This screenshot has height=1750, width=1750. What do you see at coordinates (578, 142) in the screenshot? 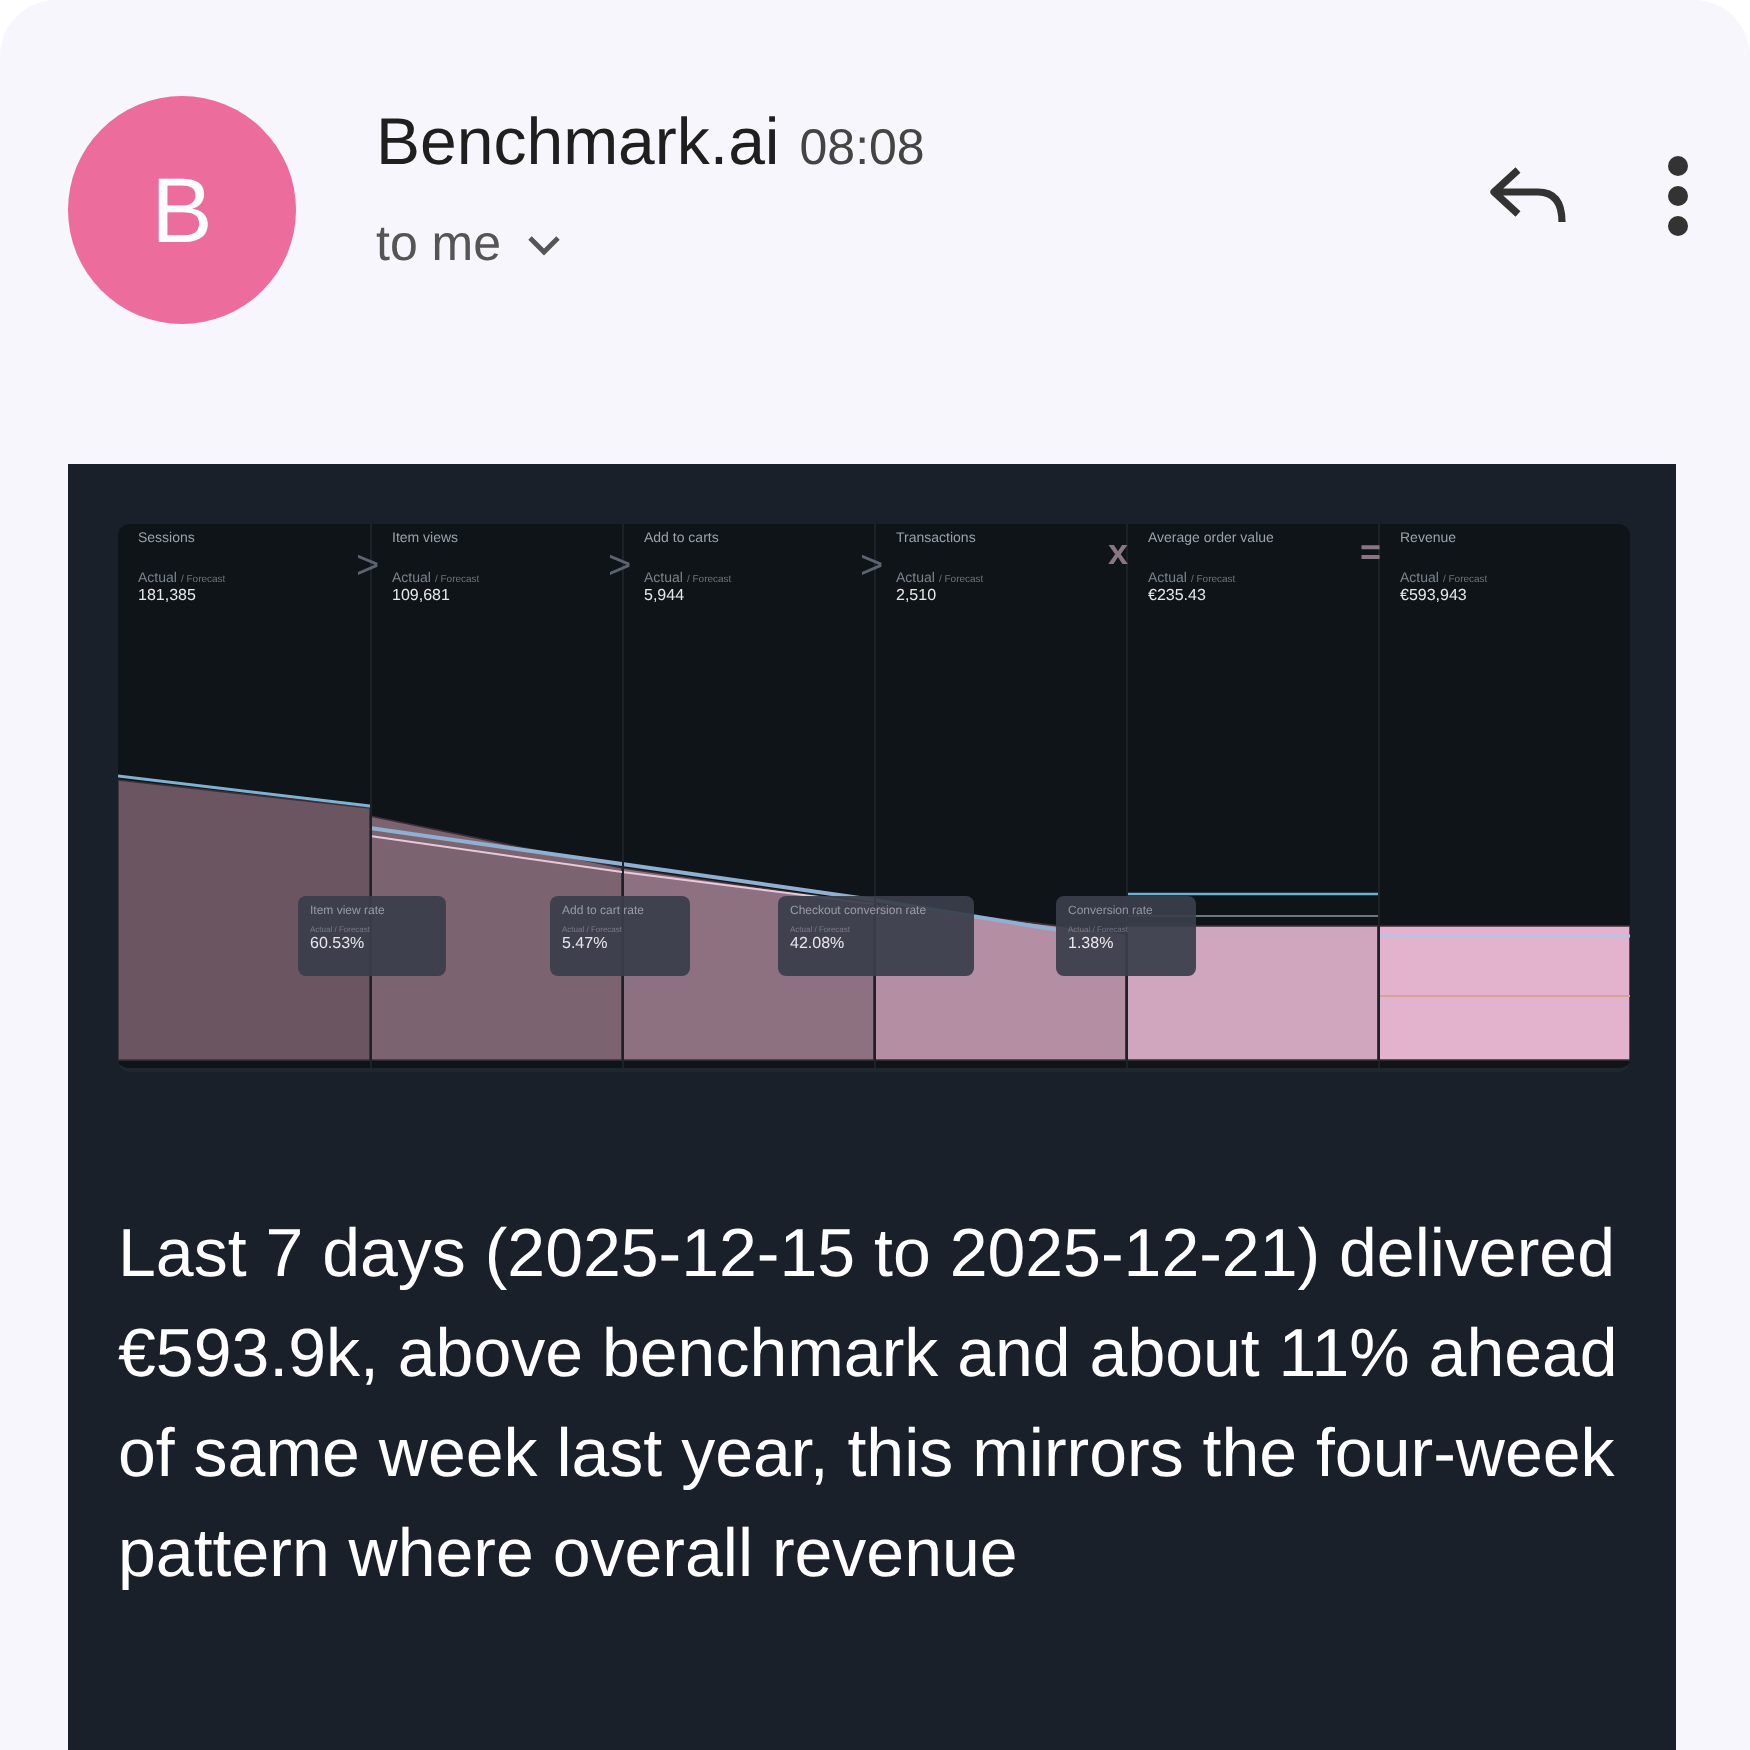
I see `sender-name: Benchmark.ai` at bounding box center [578, 142].